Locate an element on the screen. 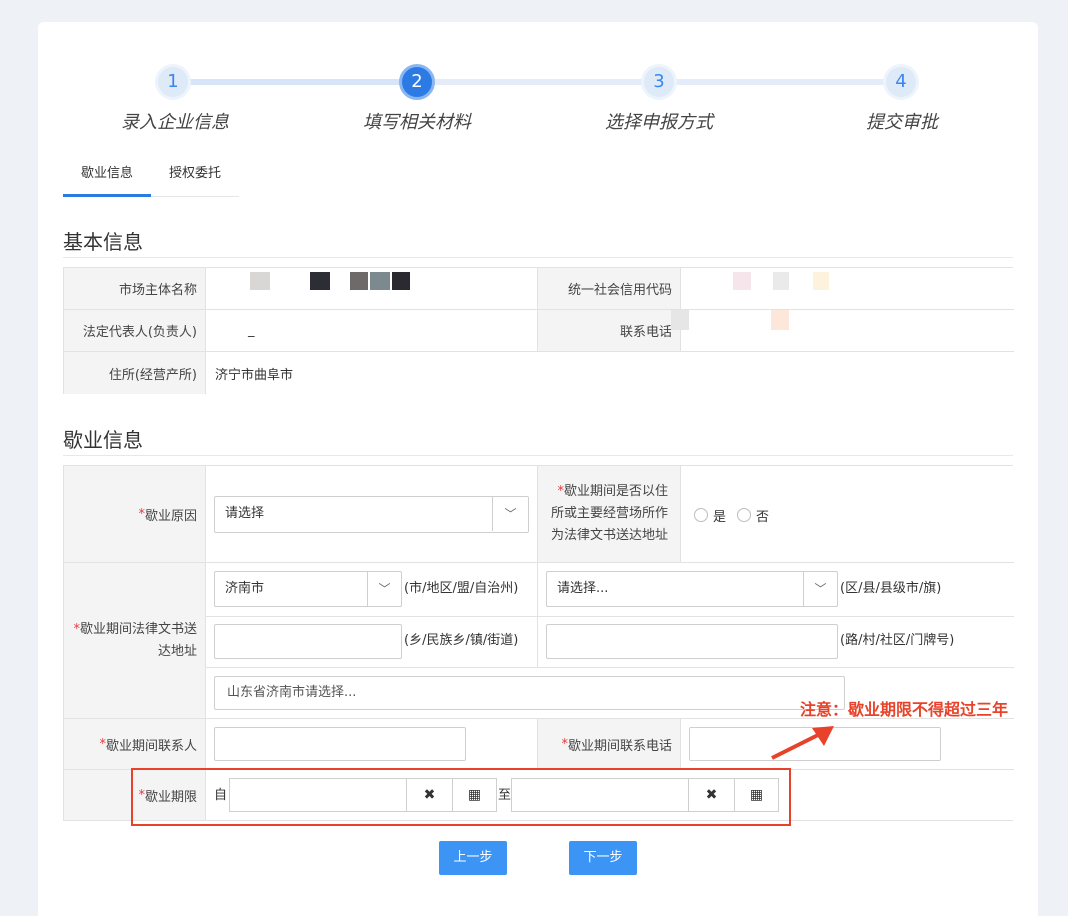 Image resolution: width=1068 pixels, height=916 pixels. tab-bar: 歇业信息 授权委托 is located at coordinates (151, 176).